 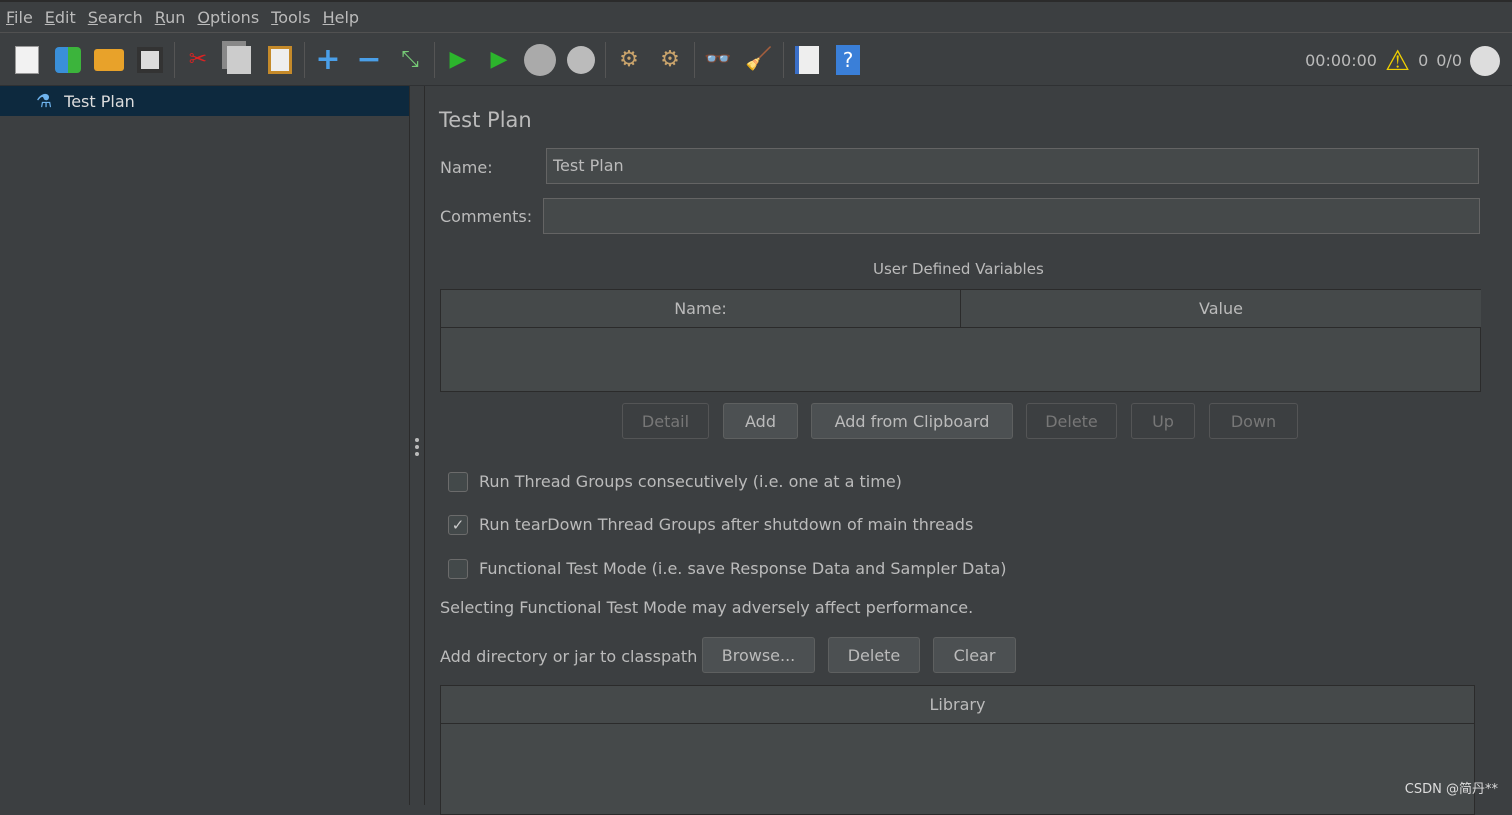 I want to click on start-icon: ▶, so click(x=458, y=60).